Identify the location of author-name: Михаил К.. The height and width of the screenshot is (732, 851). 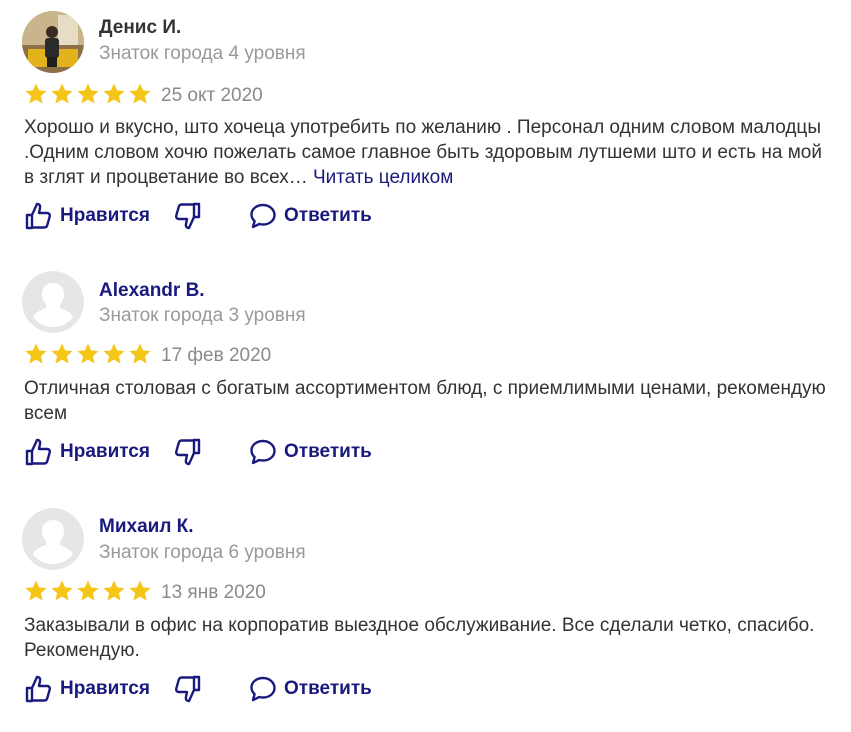
(146, 527).